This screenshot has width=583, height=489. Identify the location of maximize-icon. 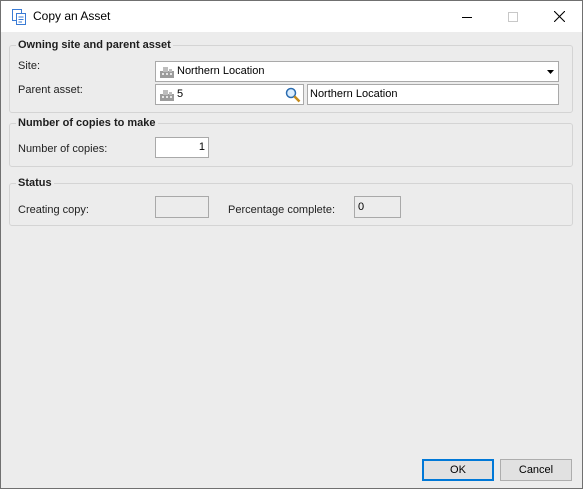
(513, 16).